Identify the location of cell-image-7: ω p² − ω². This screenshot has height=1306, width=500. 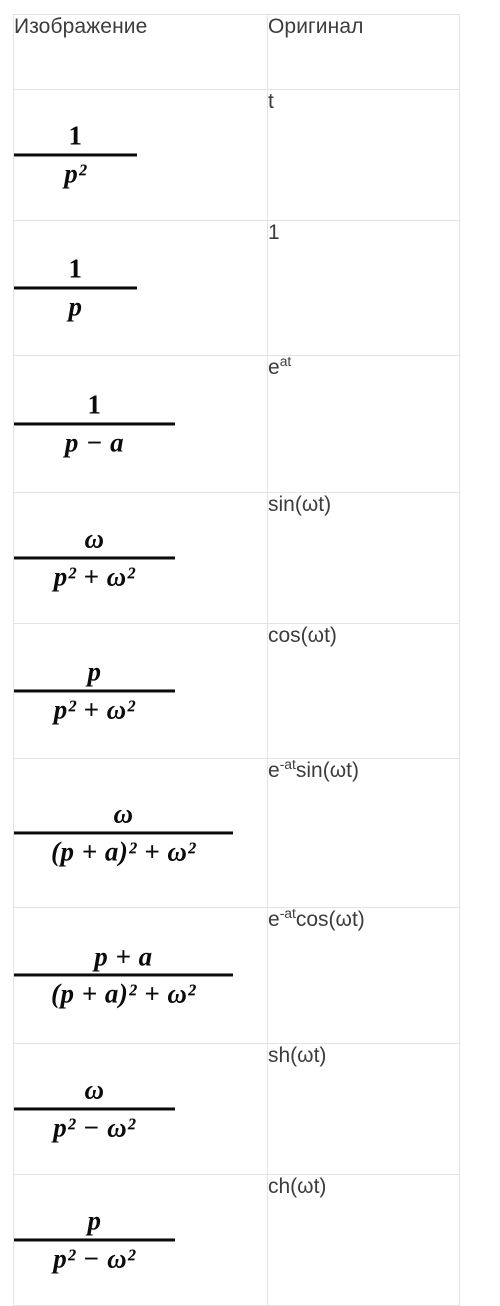
(140, 1109).